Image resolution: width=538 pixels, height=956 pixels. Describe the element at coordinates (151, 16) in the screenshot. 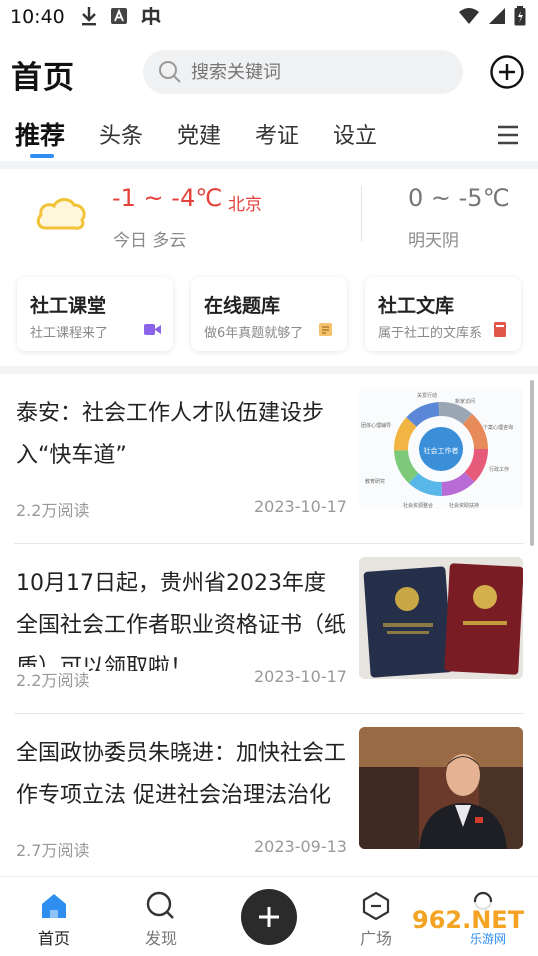

I see `bug-icon` at that location.